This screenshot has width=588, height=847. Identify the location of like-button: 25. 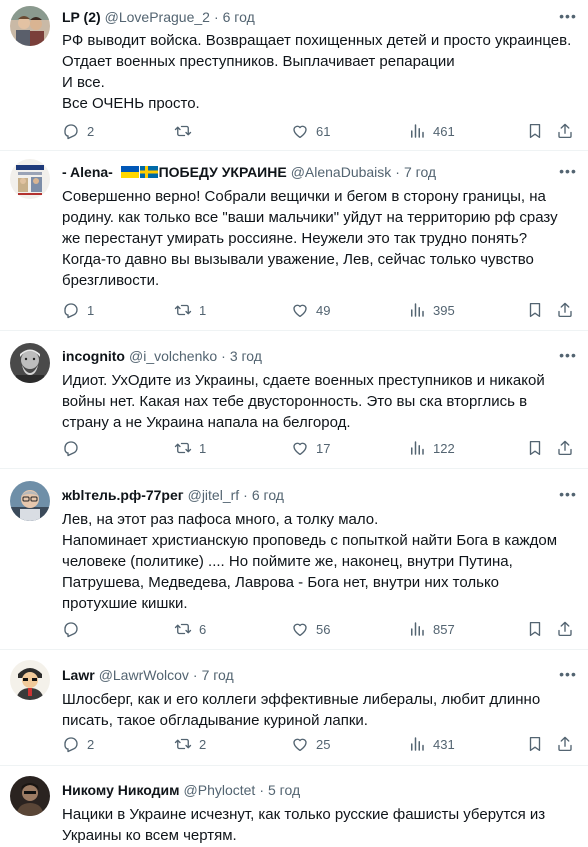
(310, 744).